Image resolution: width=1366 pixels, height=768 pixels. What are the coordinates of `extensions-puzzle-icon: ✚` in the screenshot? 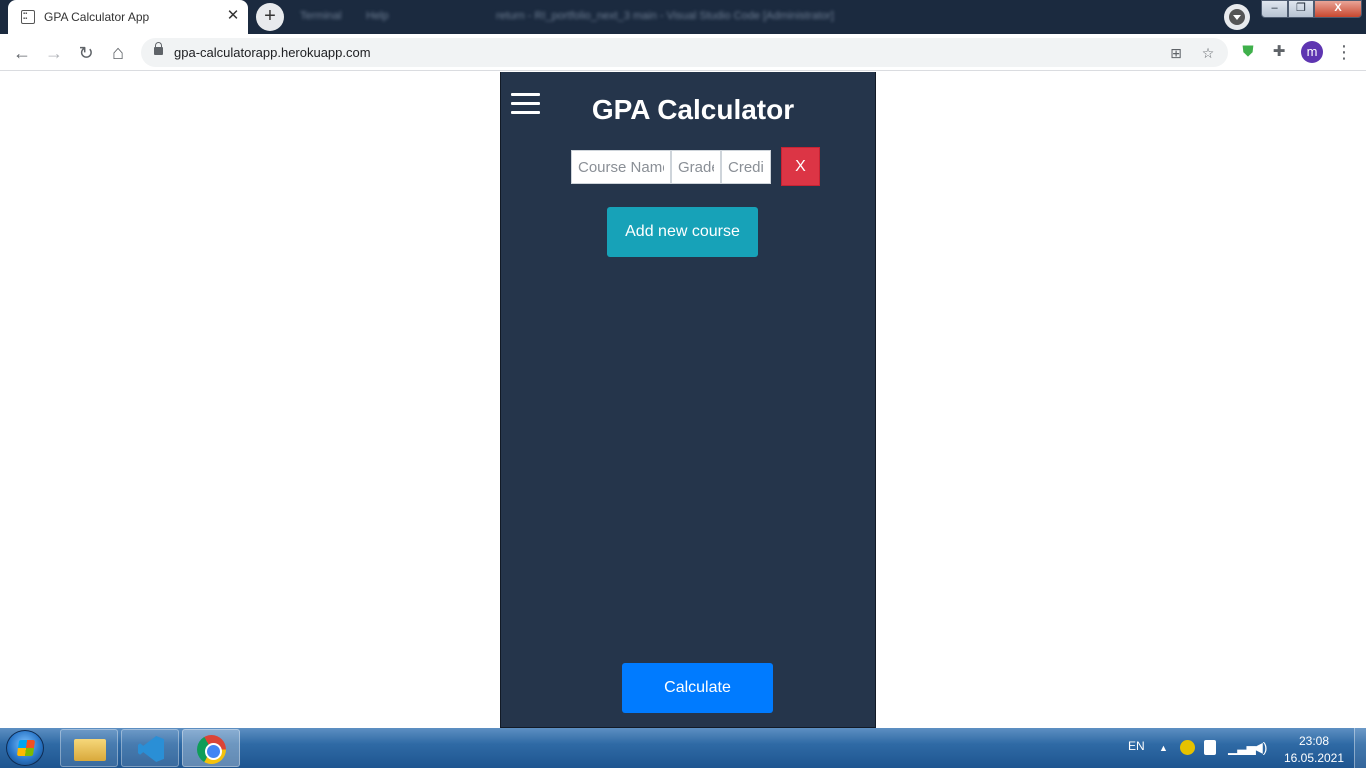 It's located at (1279, 52).